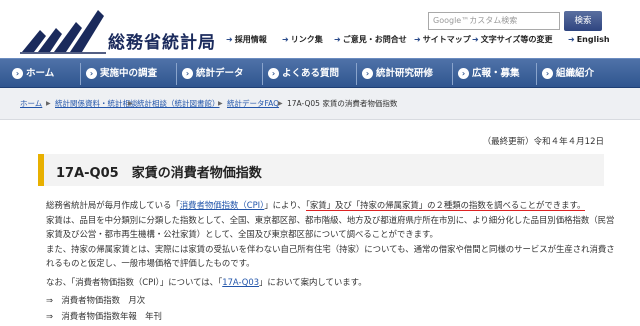 The width and height of the screenshot is (640, 326). What do you see at coordinates (104, 316) in the screenshot?
I see `reference-link-annual: ⇒ 消費者物価指数年報 年刊` at bounding box center [104, 316].